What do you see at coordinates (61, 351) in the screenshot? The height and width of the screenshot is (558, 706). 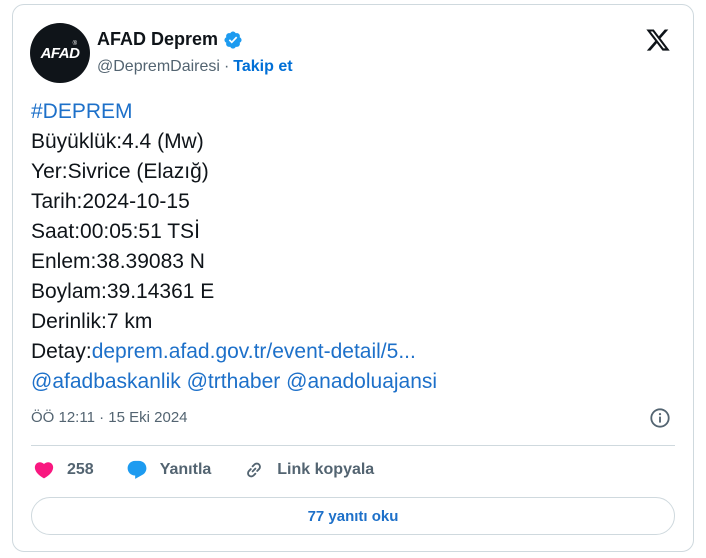 I see `detail-label: Detay:` at bounding box center [61, 351].